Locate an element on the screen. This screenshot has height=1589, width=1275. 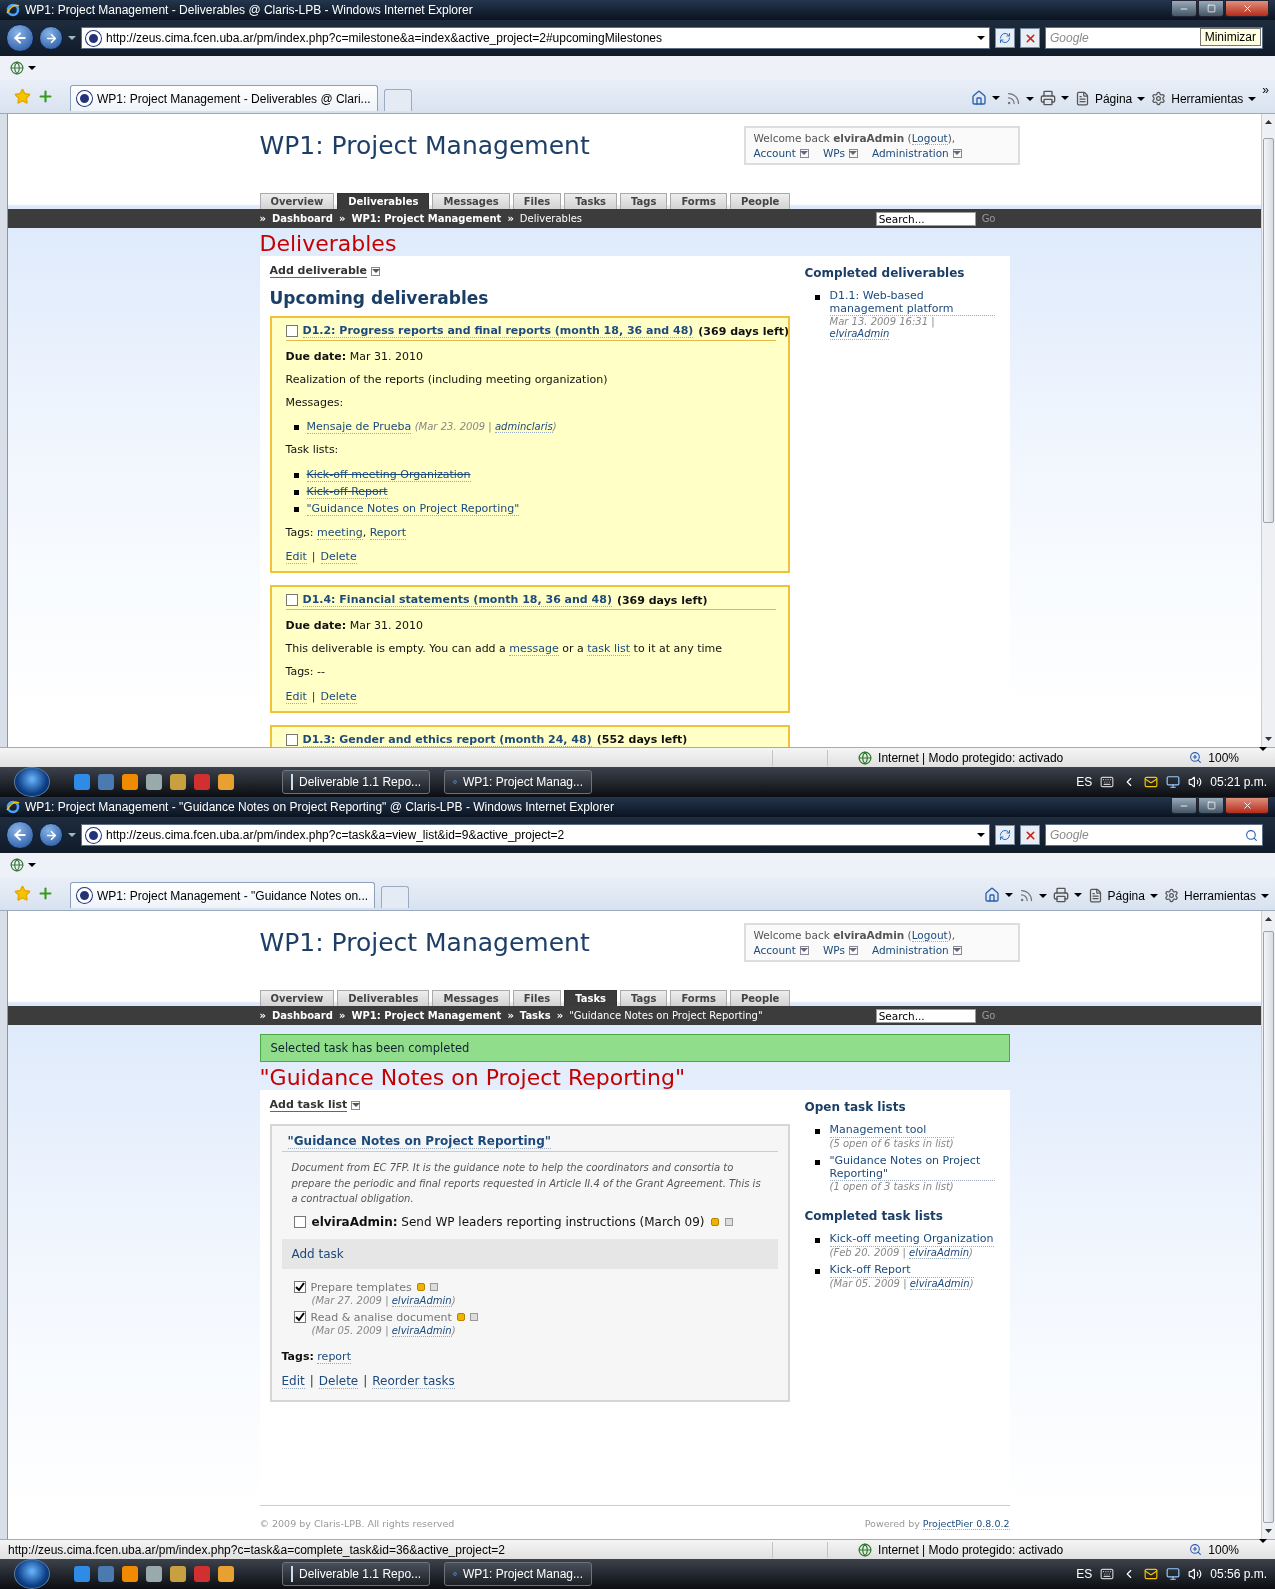
delete-icon is located at coordinates (473, 1317).